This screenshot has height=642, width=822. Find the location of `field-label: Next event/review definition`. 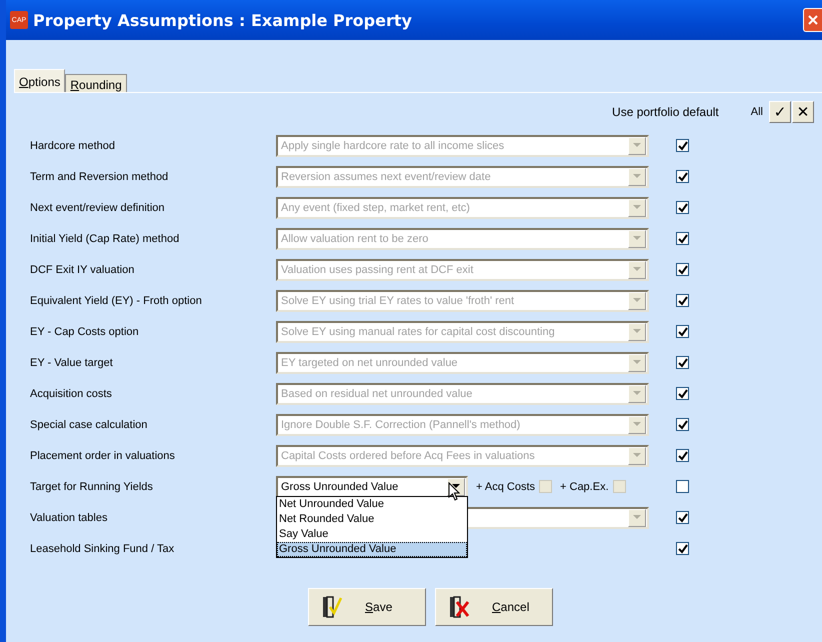

field-label: Next event/review definition is located at coordinates (97, 208).